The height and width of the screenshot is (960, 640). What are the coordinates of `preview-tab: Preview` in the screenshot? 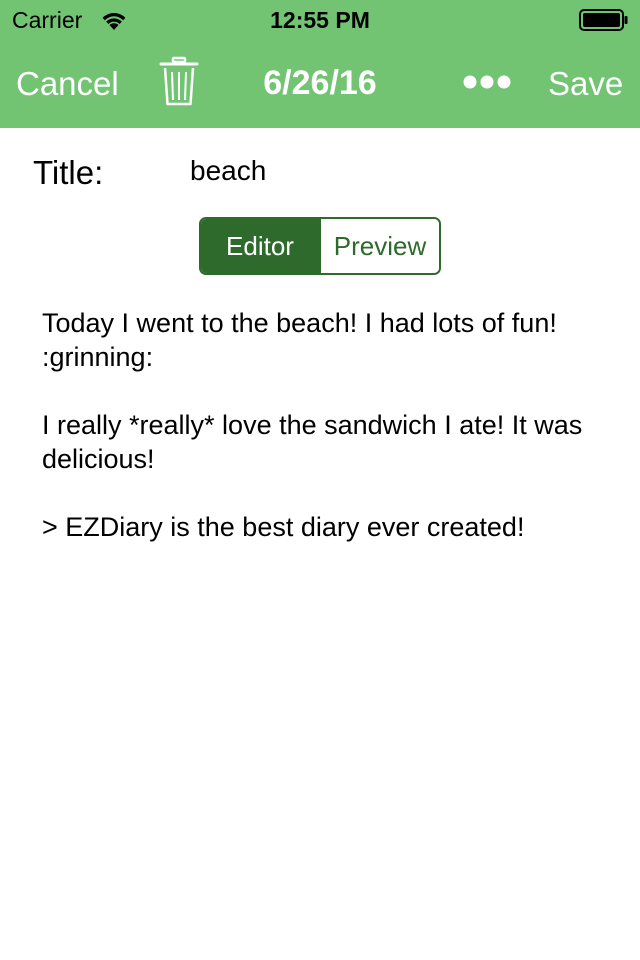 It's located at (379, 246).